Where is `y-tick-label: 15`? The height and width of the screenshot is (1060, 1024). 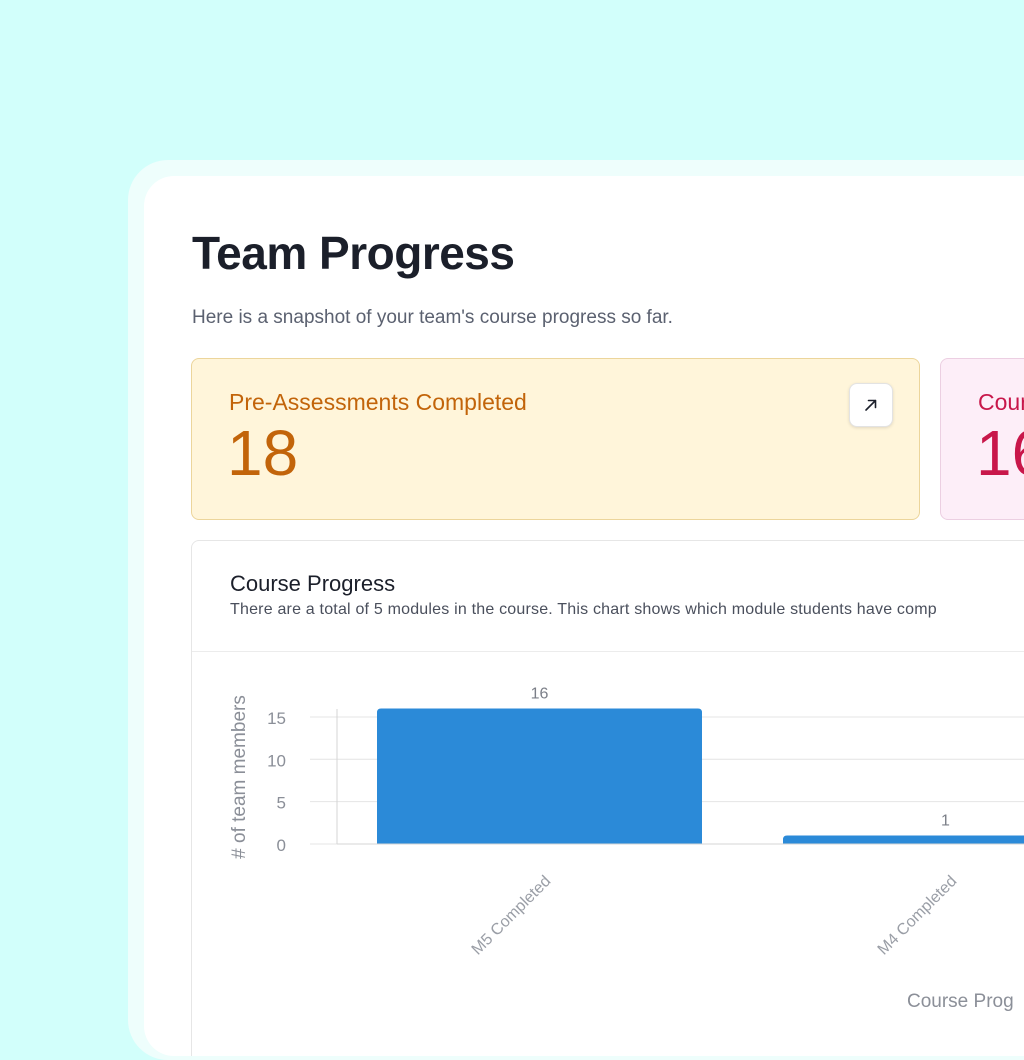 y-tick-label: 15 is located at coordinates (276, 718).